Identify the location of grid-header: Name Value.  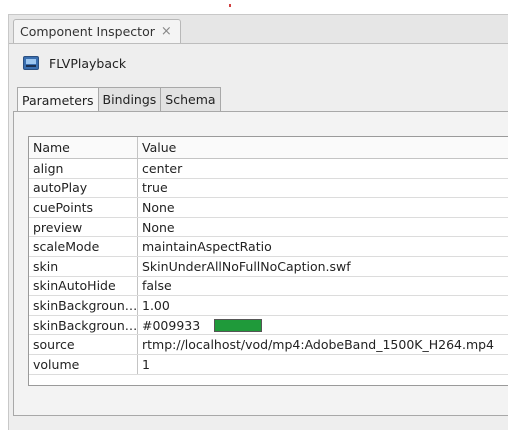
(268, 148).